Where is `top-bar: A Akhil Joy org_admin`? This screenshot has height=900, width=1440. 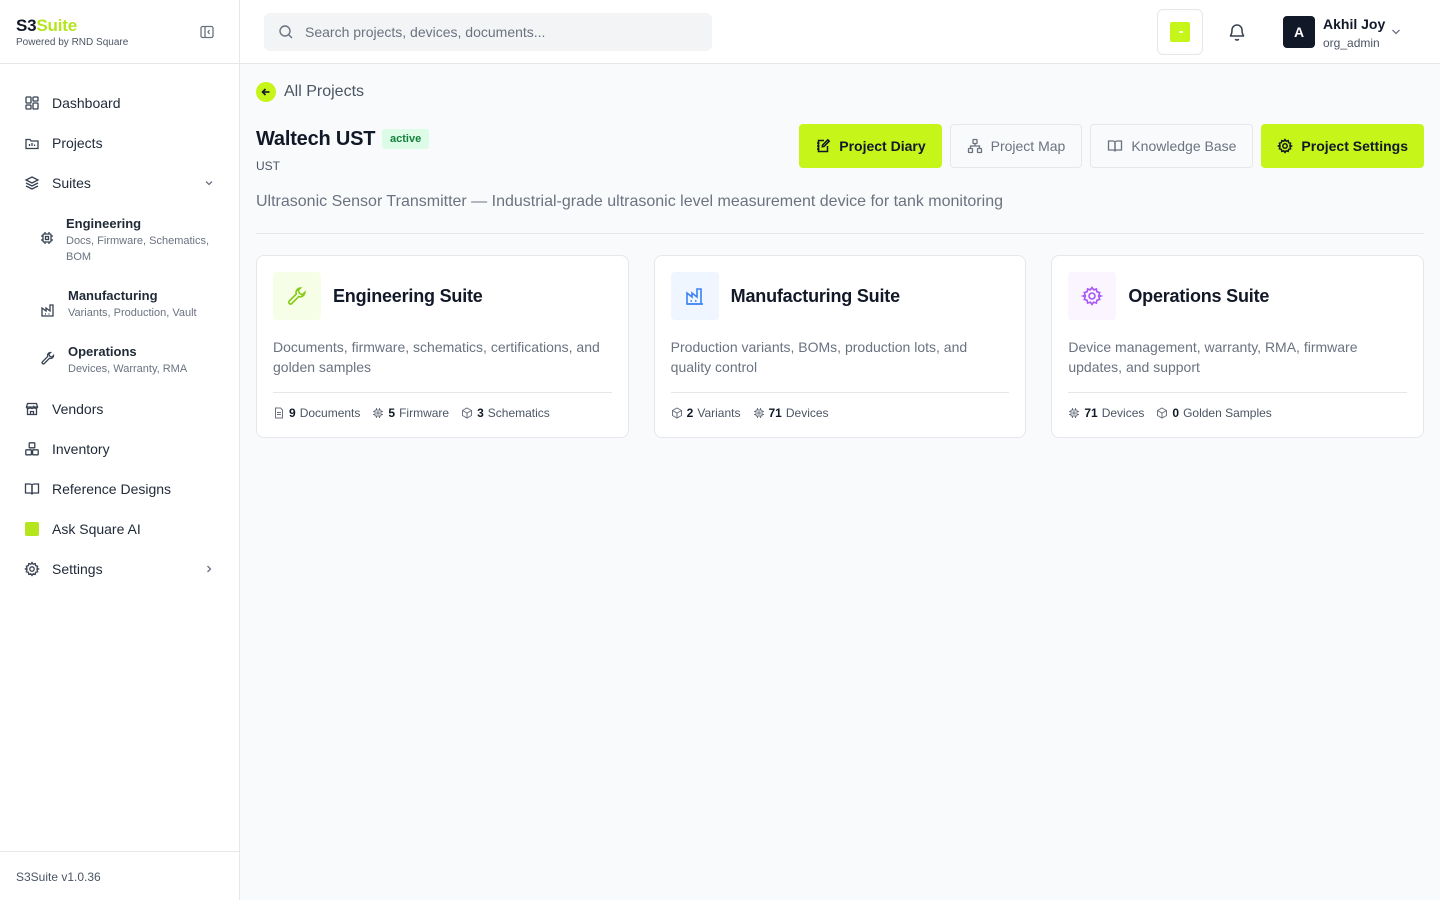
top-bar: A Akhil Joy org_admin is located at coordinates (840, 32).